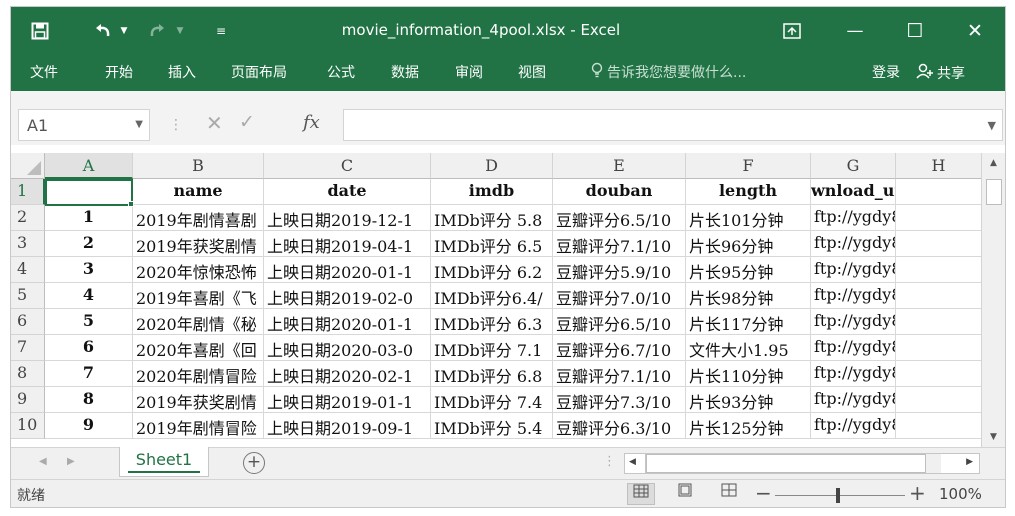 Image resolution: width=1015 pixels, height=516 pixels. I want to click on table-cell: 2020年剧情冒险, so click(198, 374).